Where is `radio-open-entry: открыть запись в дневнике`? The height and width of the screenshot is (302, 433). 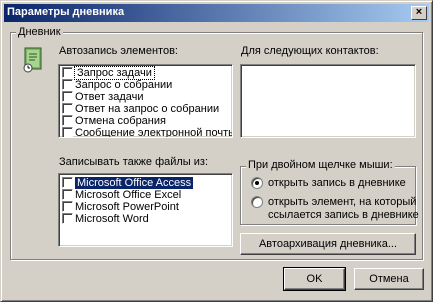
radio-open-entry: открыть запись в дневнике is located at coordinates (331, 183).